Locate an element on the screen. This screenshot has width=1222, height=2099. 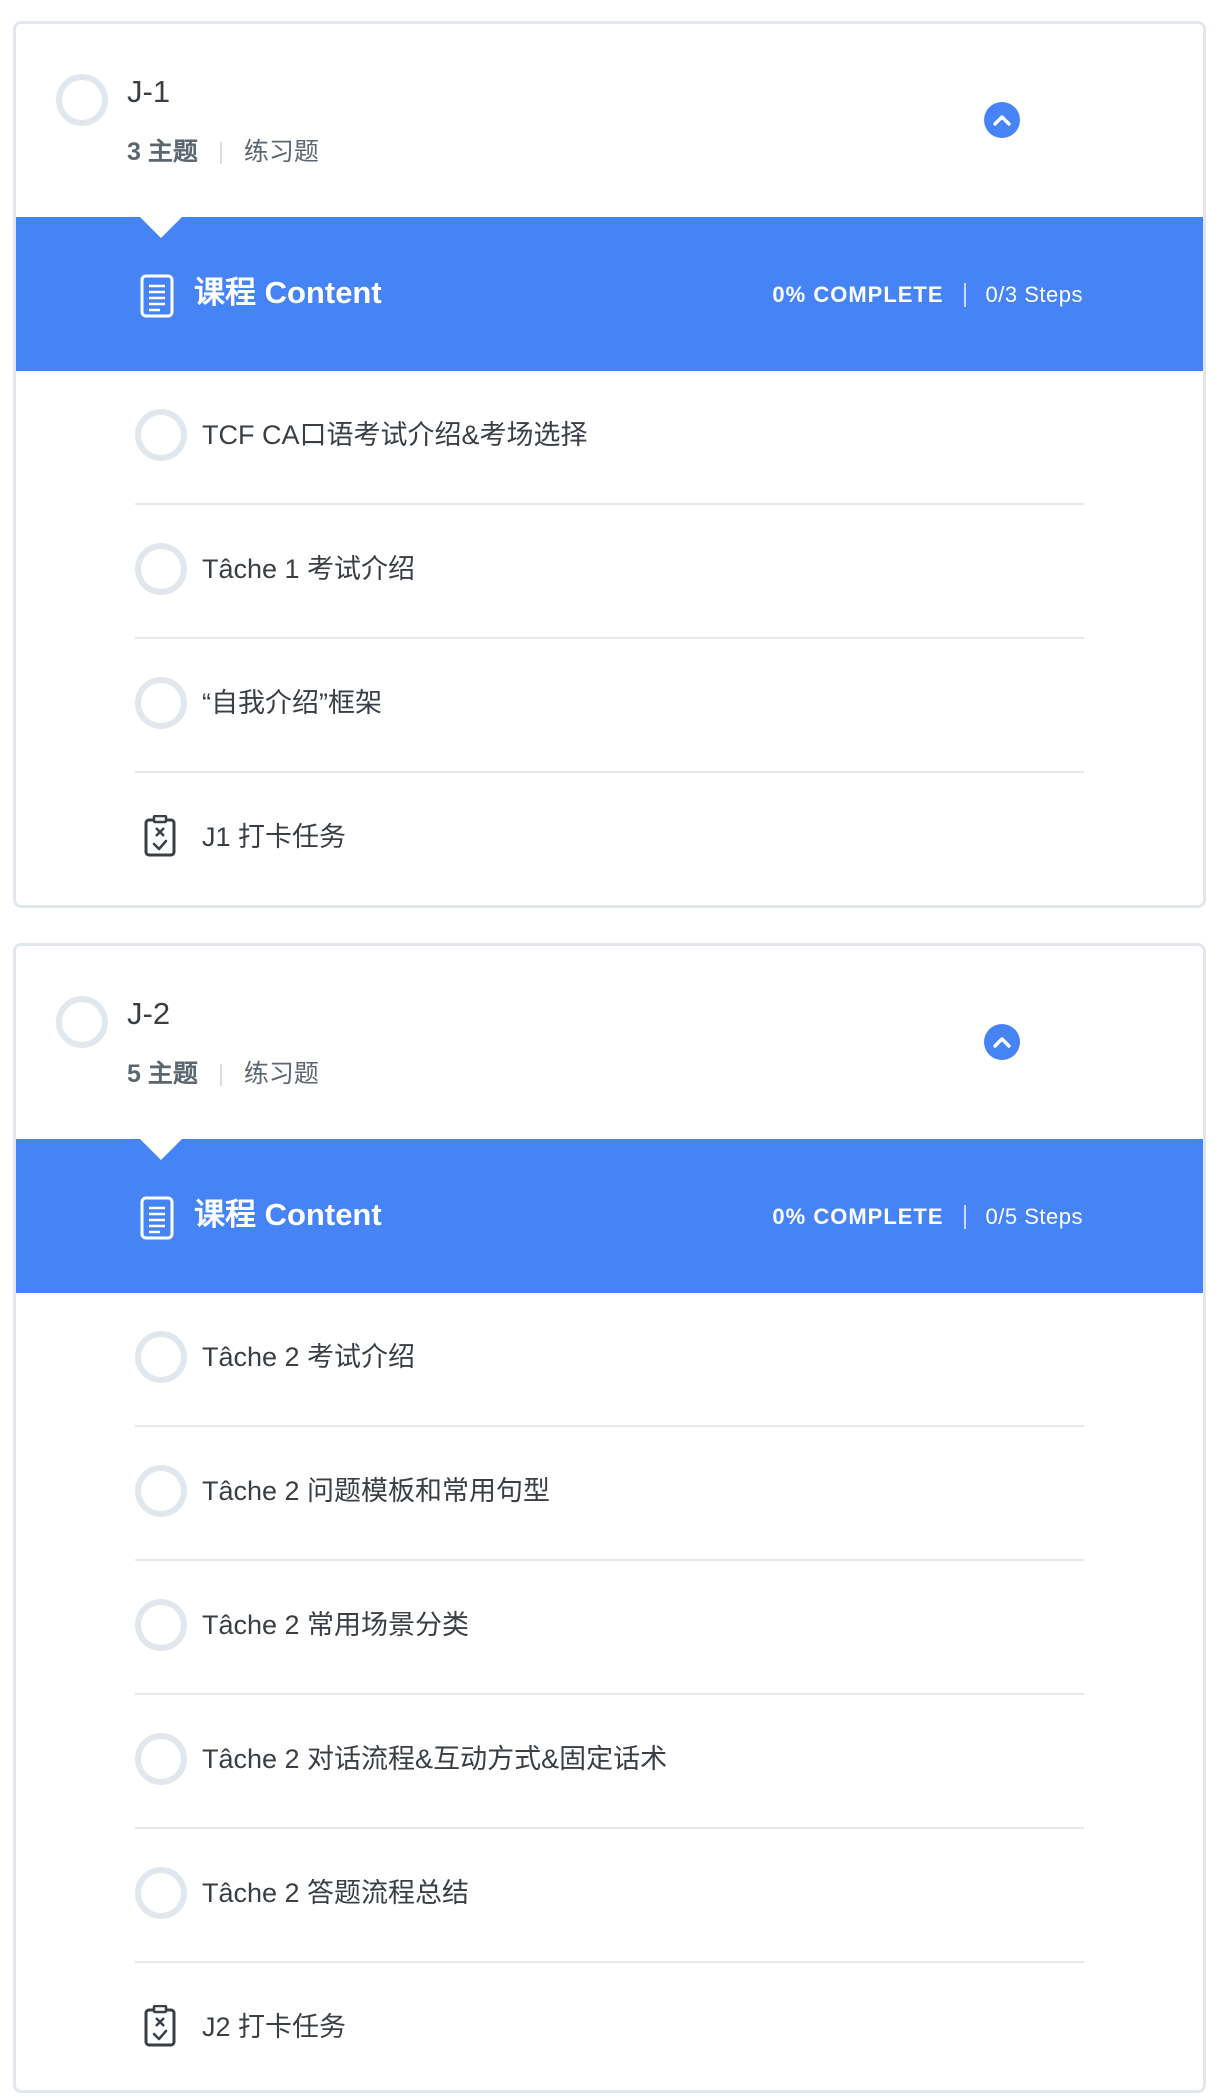
lesson-meta: 5 主题 练习题 is located at coordinates (223, 1074).